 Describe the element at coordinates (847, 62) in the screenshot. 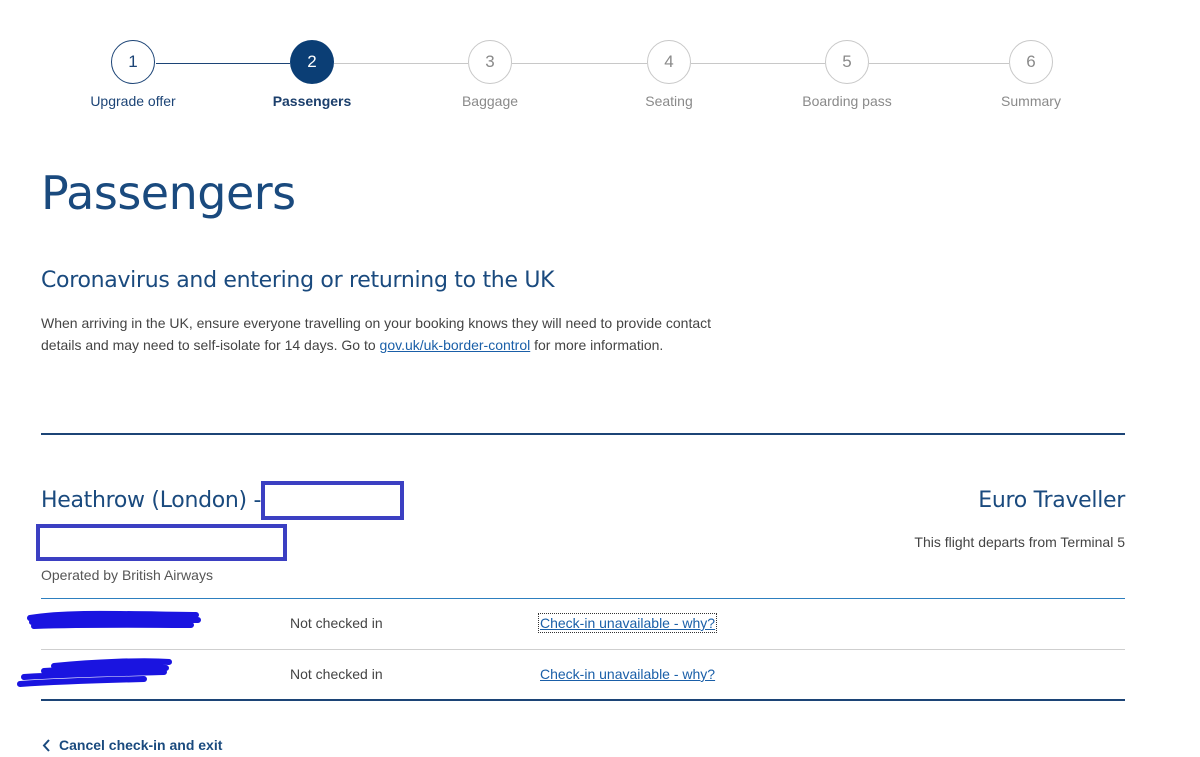

I see `step-number: 5` at that location.